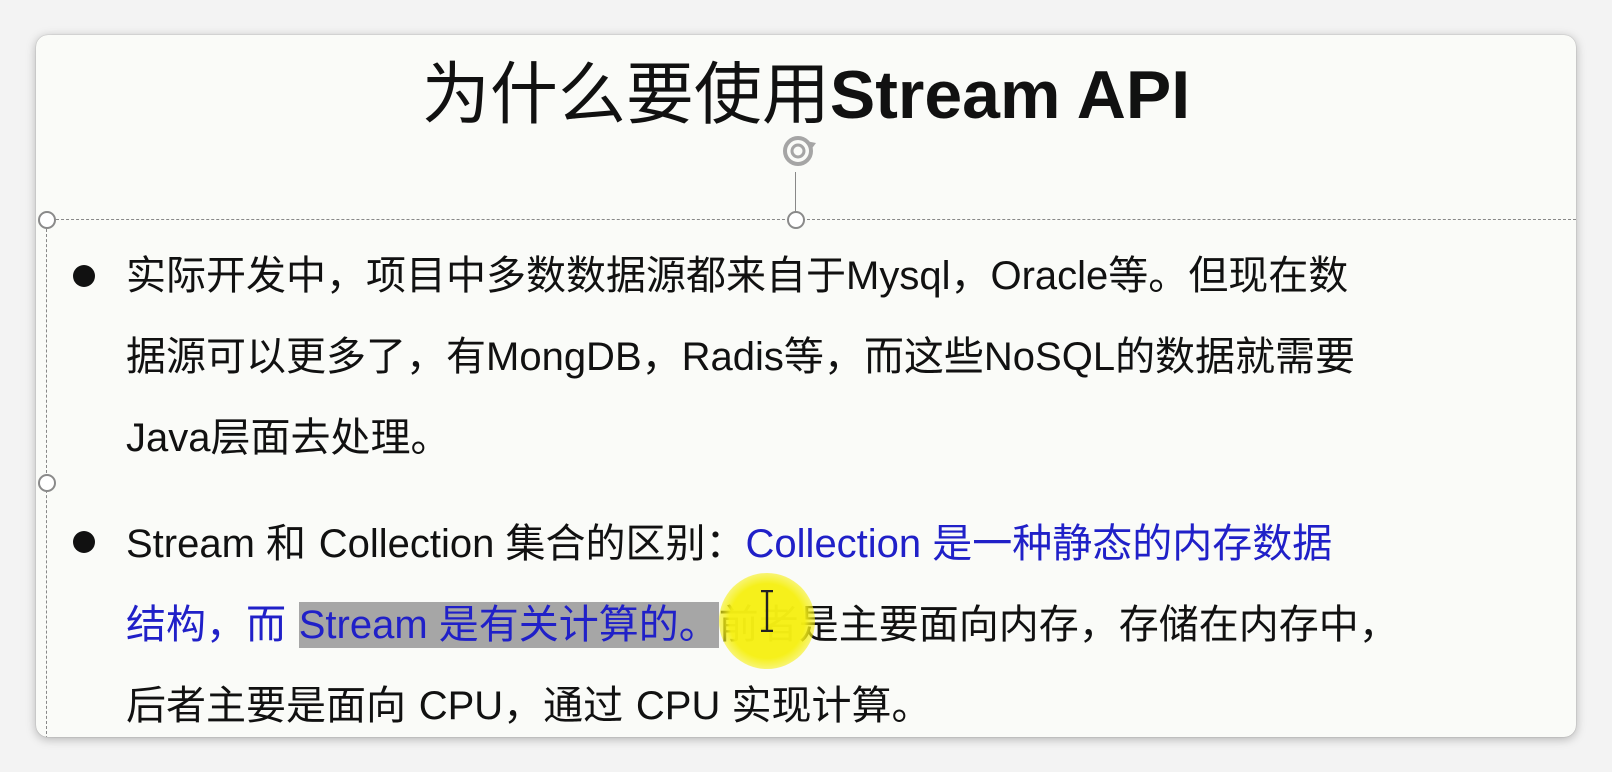 This screenshot has height=772, width=1612. Describe the element at coordinates (212, 625) in the screenshot. I see `highlighted-text: 结构，而` at that location.